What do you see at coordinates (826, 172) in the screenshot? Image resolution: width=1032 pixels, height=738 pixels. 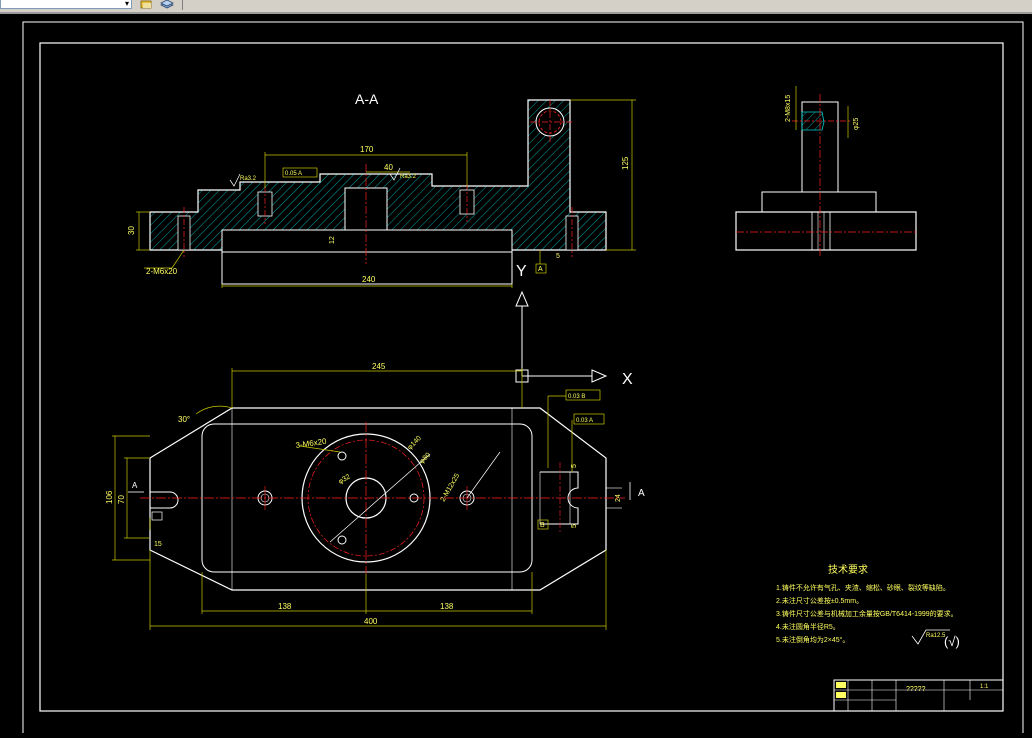 I see `side-view: 2-M8x15 φ25` at bounding box center [826, 172].